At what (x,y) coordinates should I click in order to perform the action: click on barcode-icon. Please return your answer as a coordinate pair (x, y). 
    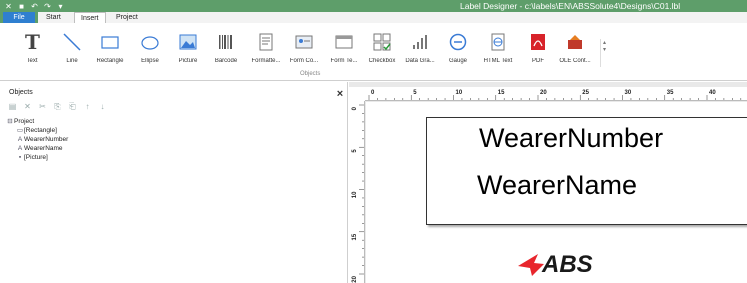
    Looking at the image, I should click on (226, 42).